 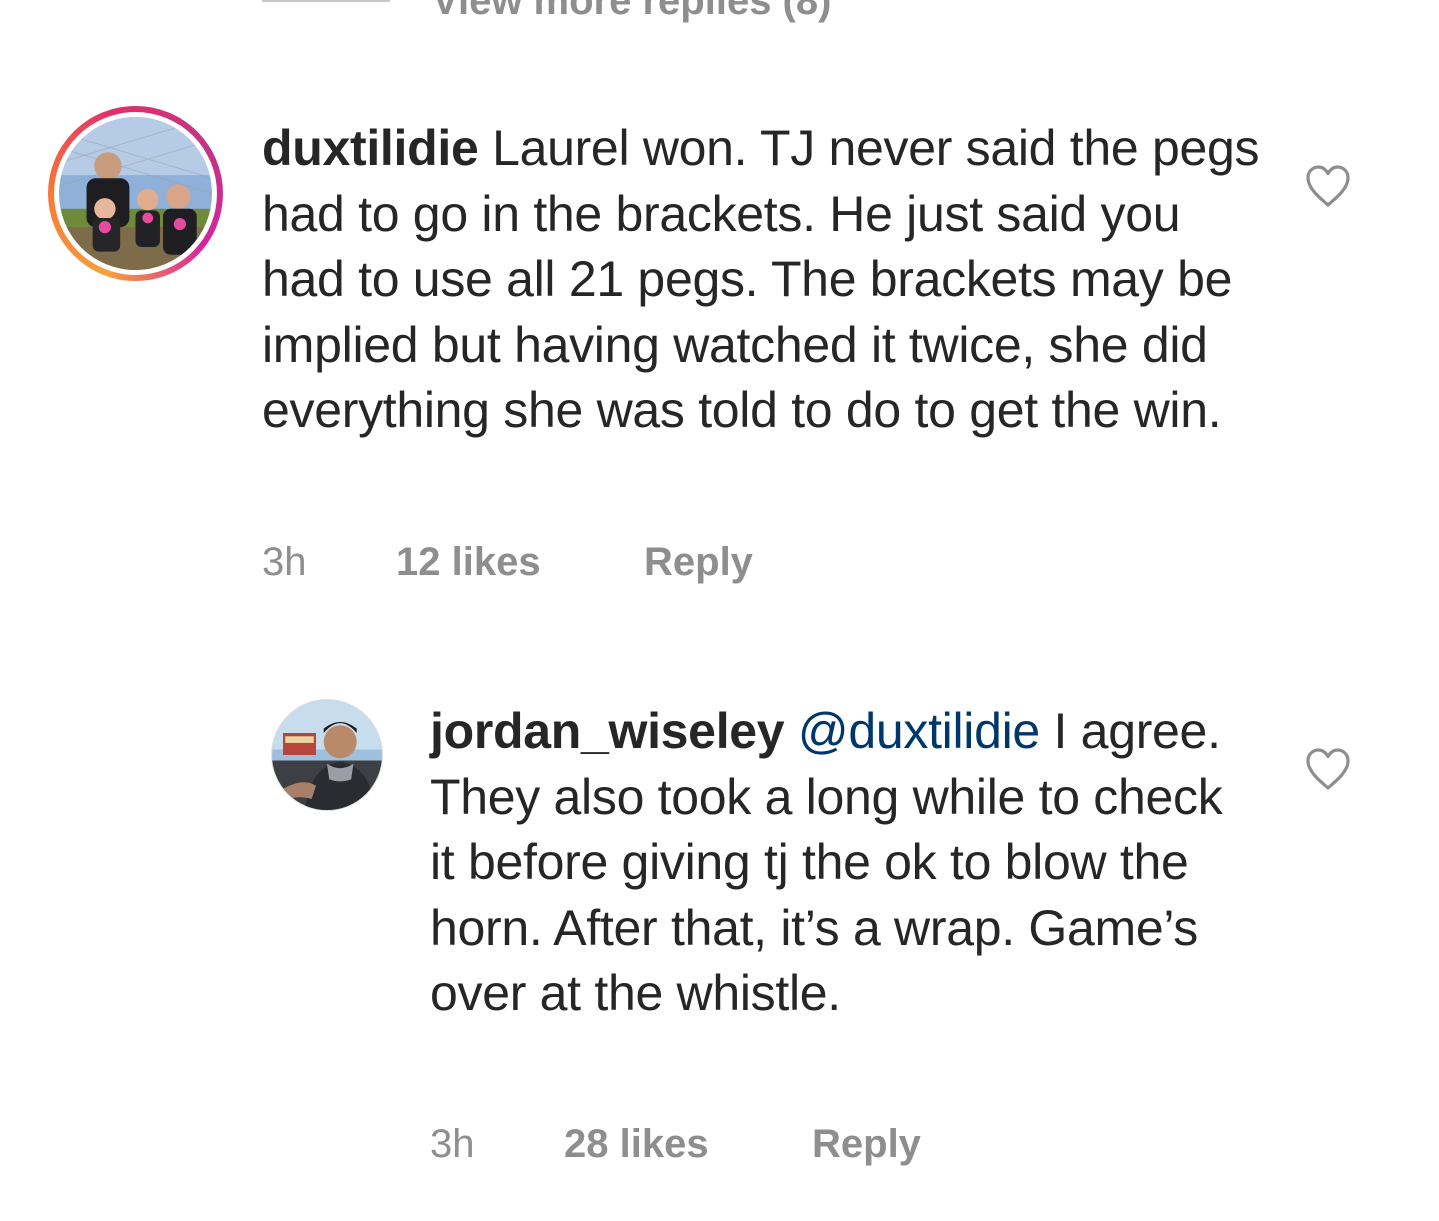 I want to click on comment-meta: 3h 28 likes Reply, so click(x=675, y=1144).